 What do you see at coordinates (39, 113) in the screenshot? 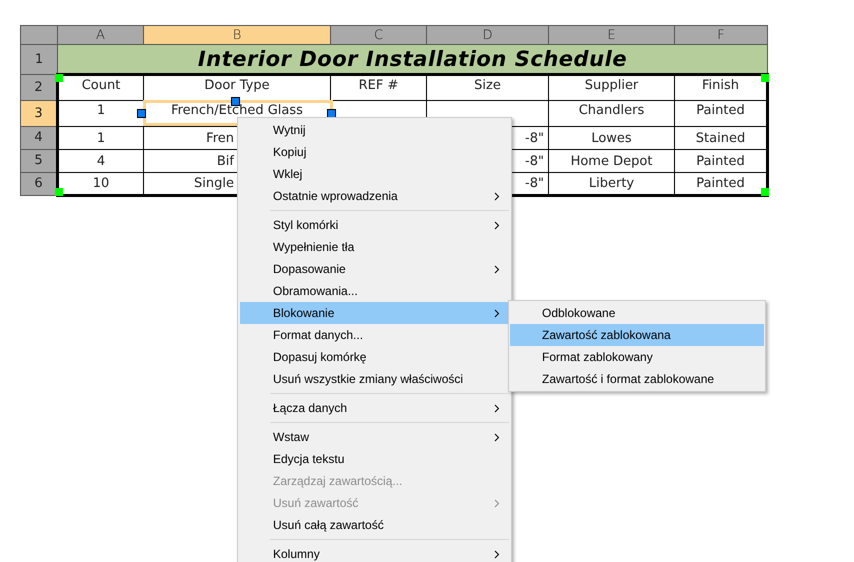
I see `row-header: 3` at bounding box center [39, 113].